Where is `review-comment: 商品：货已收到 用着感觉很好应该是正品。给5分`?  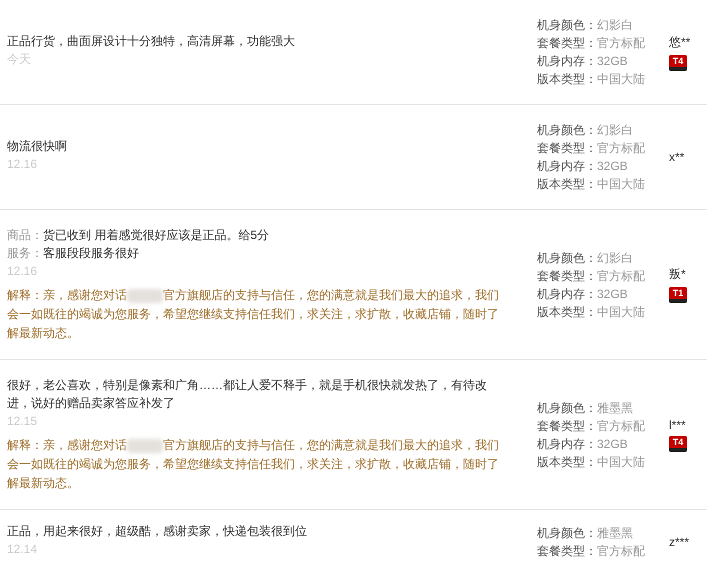
review-comment: 商品：货已收到 用着感觉很好应该是正品。给5分 is located at coordinates (138, 235).